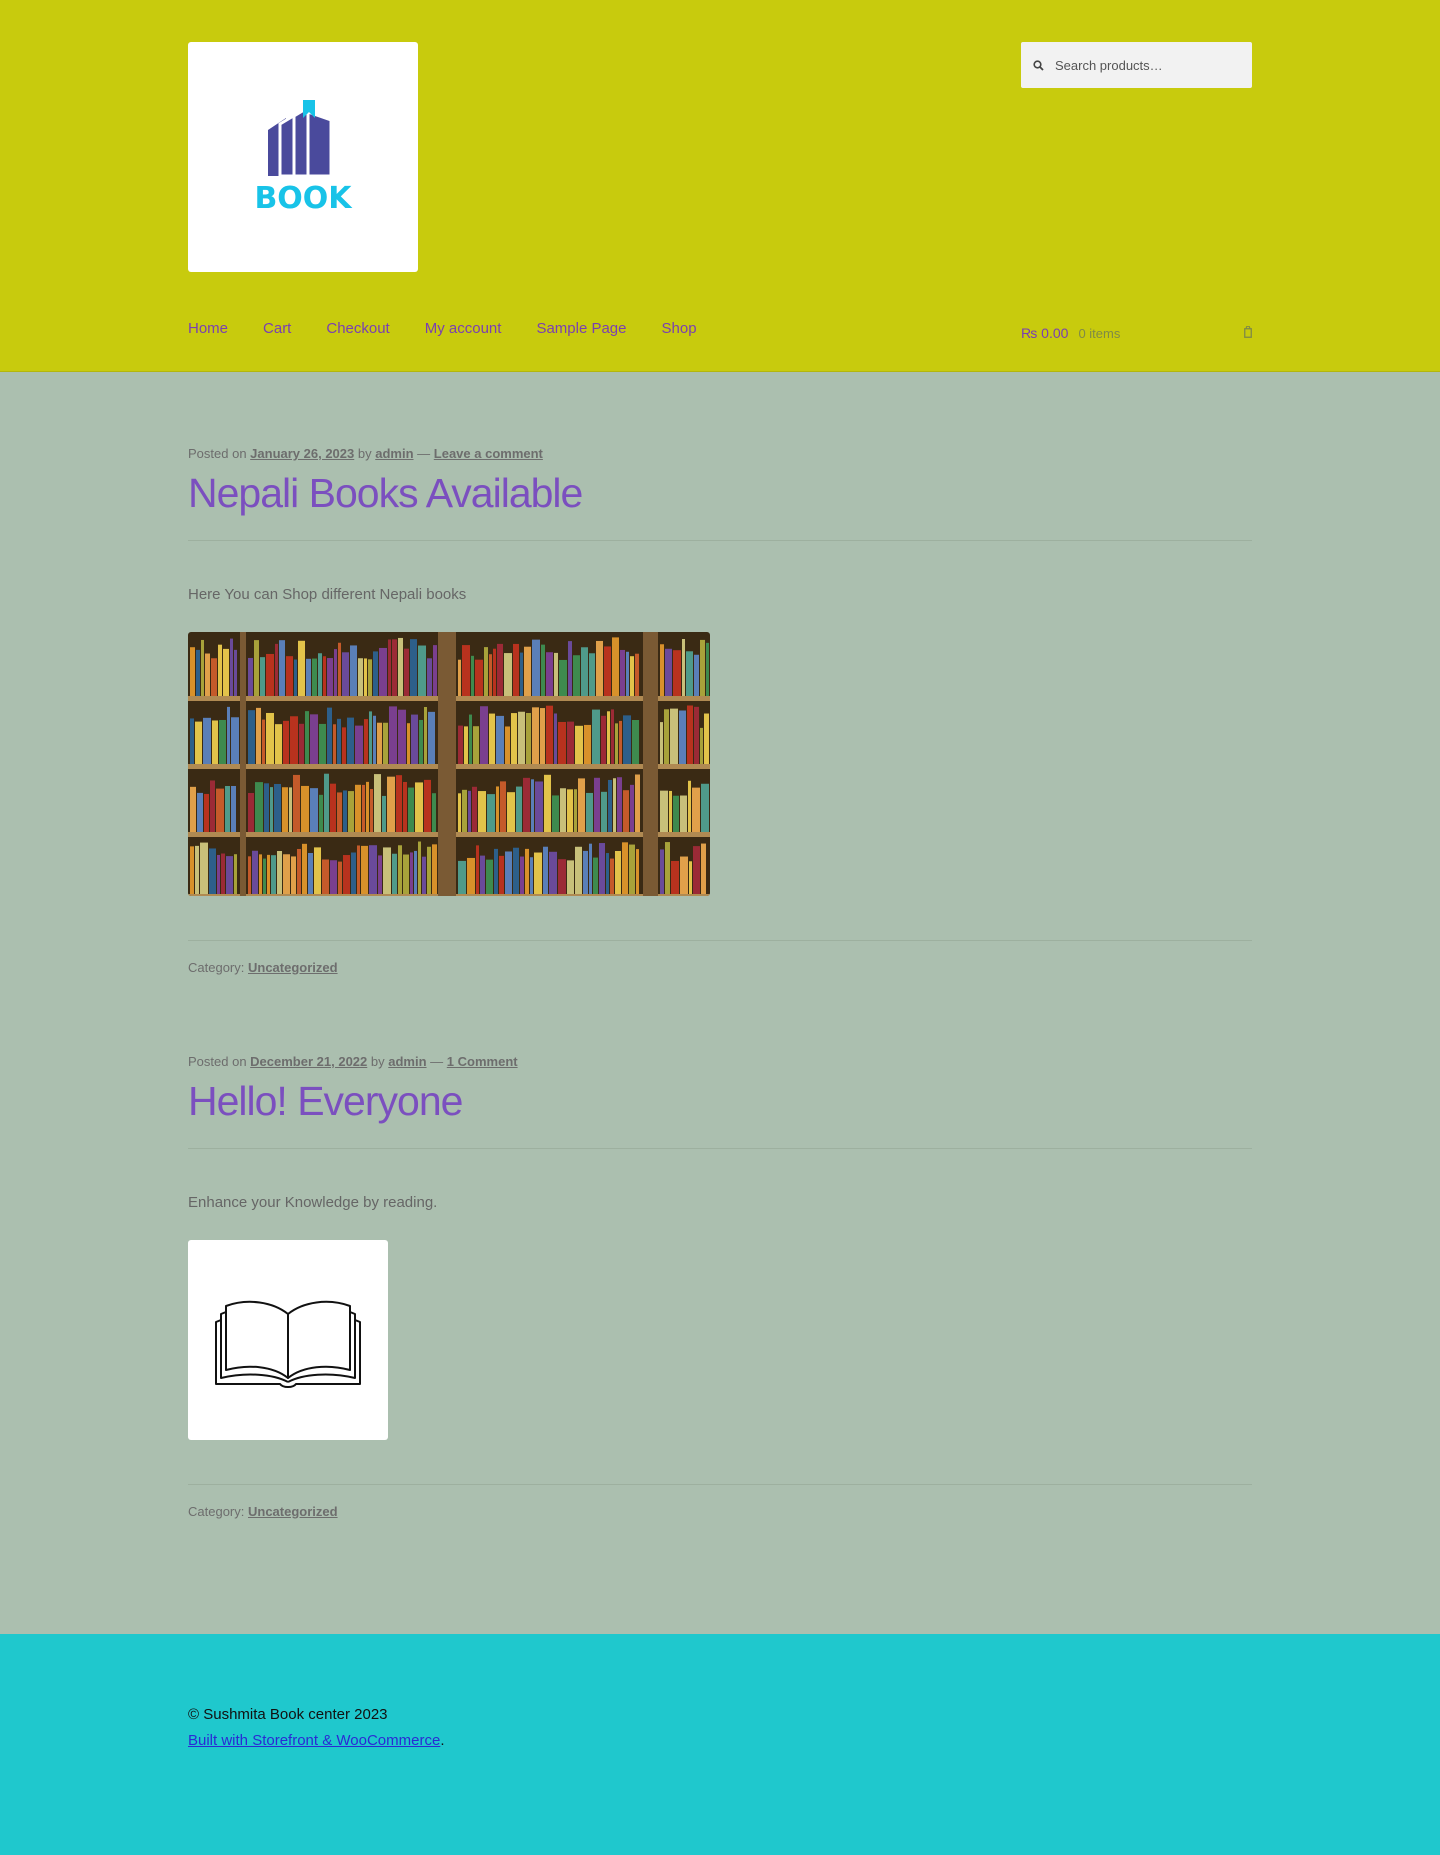  I want to click on credit-suffix: ., so click(442, 1740).